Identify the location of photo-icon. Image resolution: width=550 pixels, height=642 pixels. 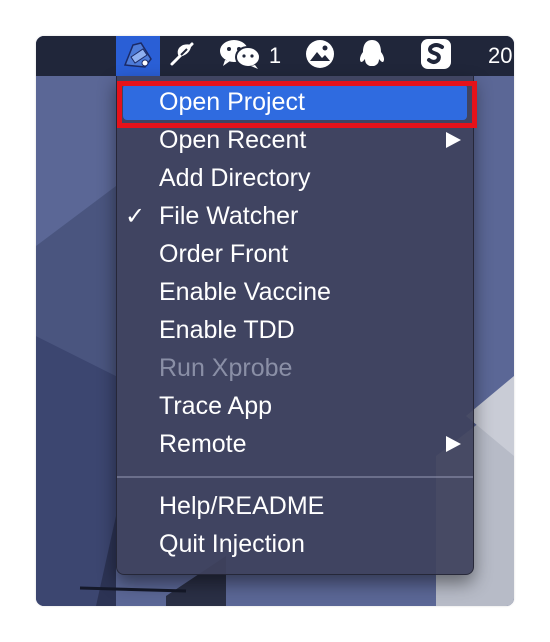
(320, 56).